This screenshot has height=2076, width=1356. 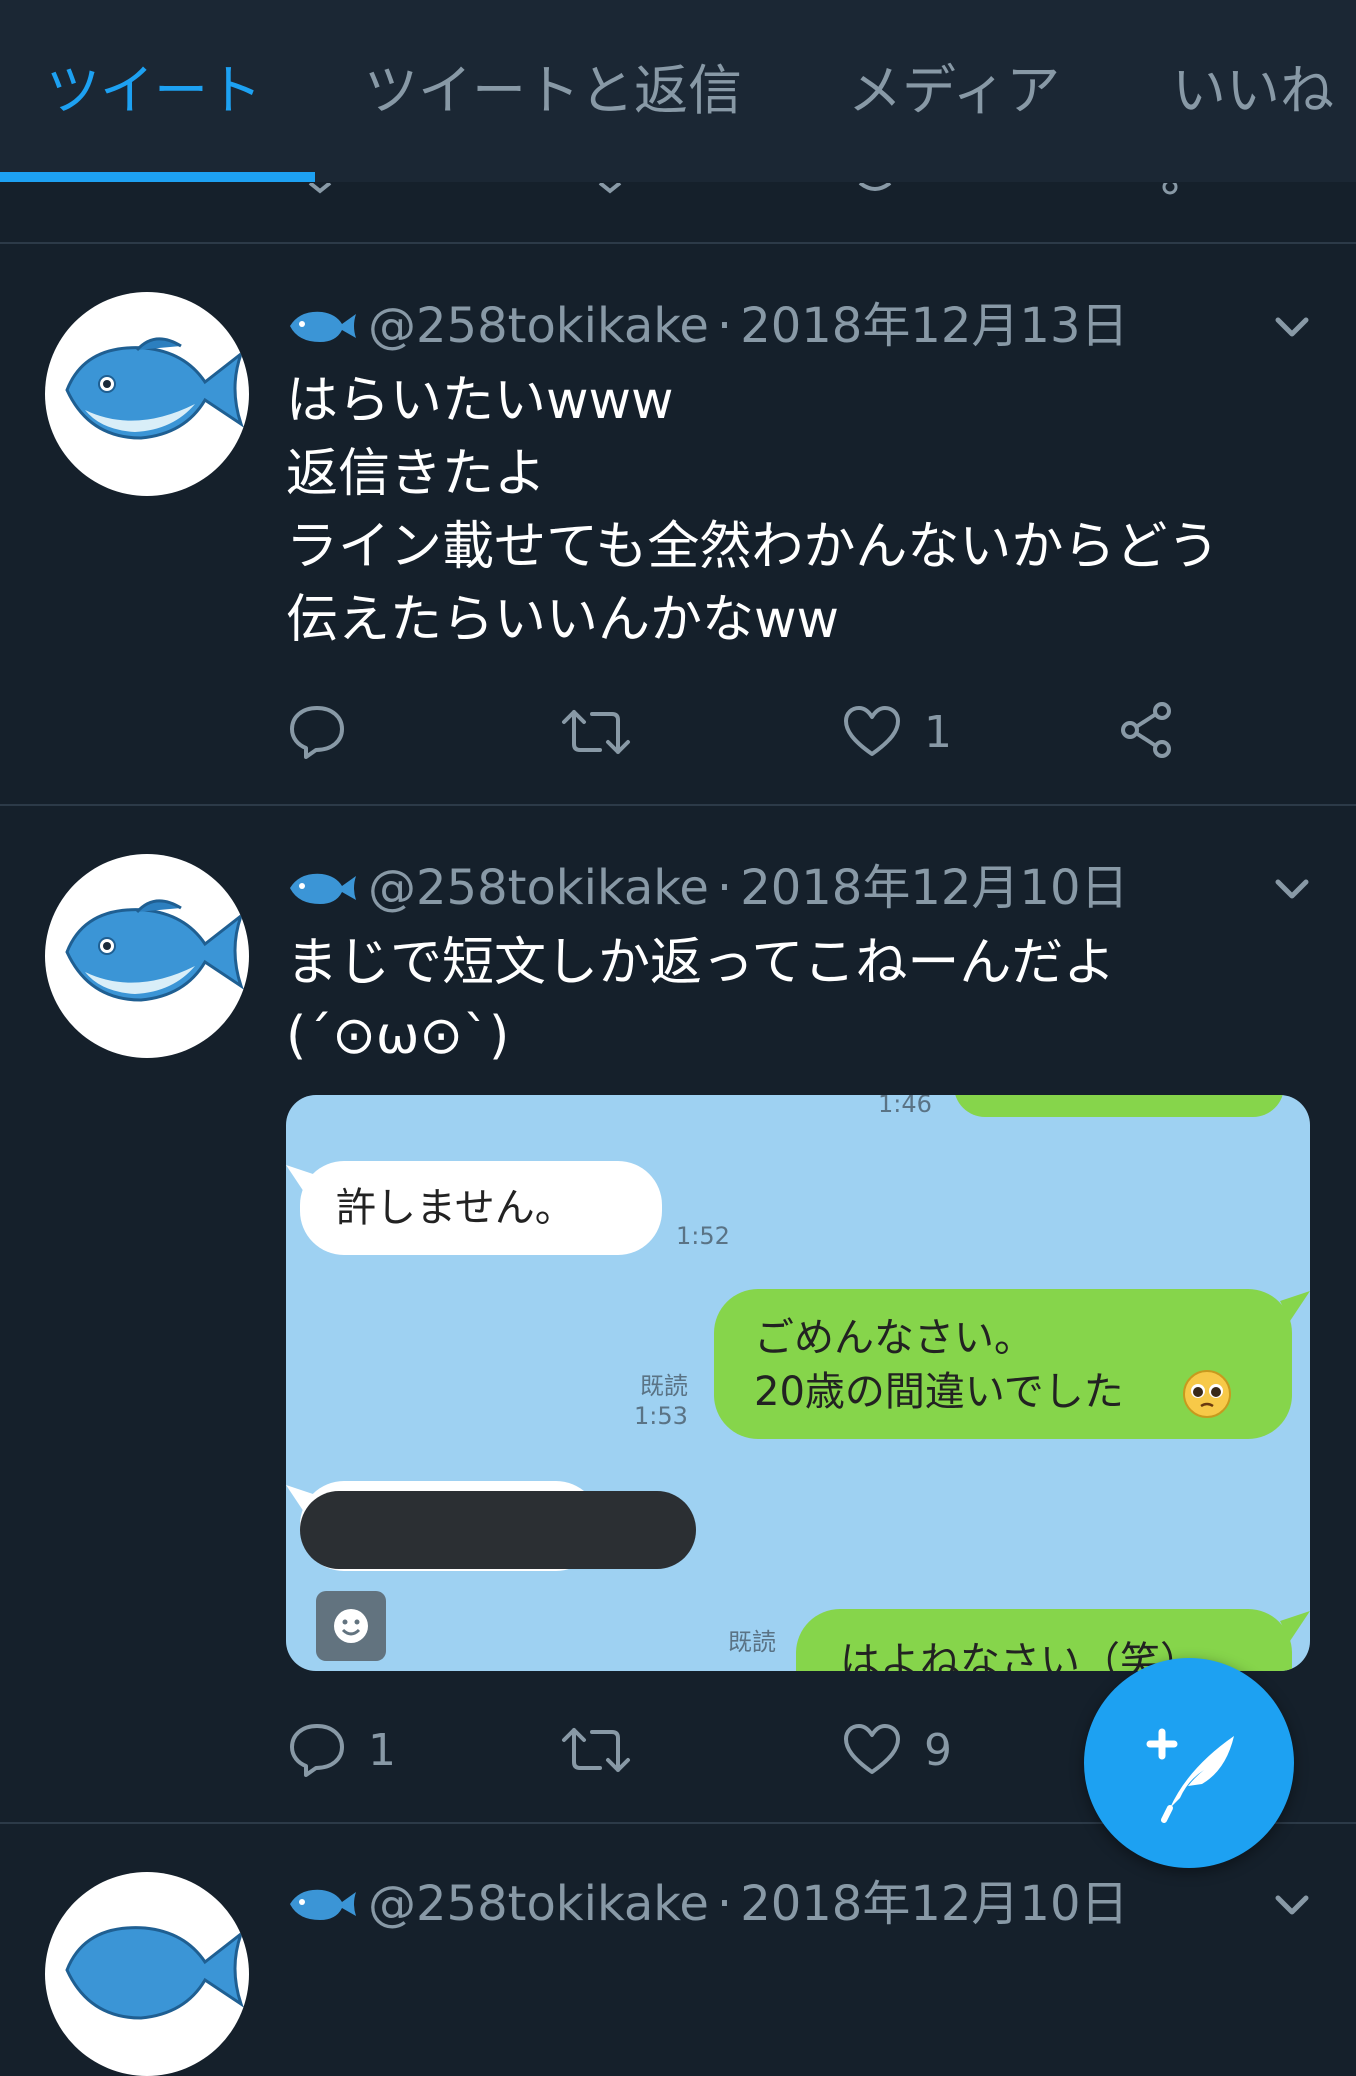 I want to click on like-button: 9, so click(x=897, y=1750).